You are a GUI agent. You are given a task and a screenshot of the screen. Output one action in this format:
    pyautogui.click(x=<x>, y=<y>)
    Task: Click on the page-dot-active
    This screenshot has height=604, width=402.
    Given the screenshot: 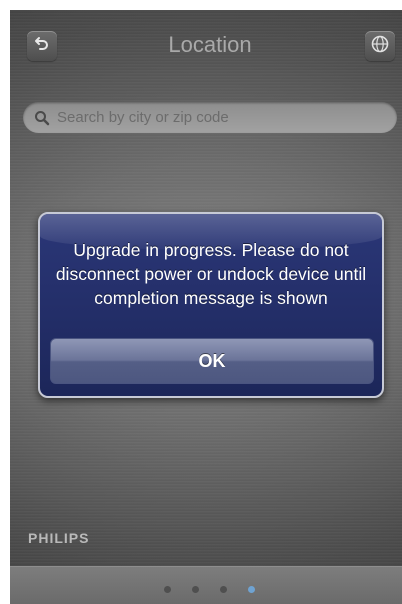 What is the action you would take?
    pyautogui.click(x=251, y=589)
    